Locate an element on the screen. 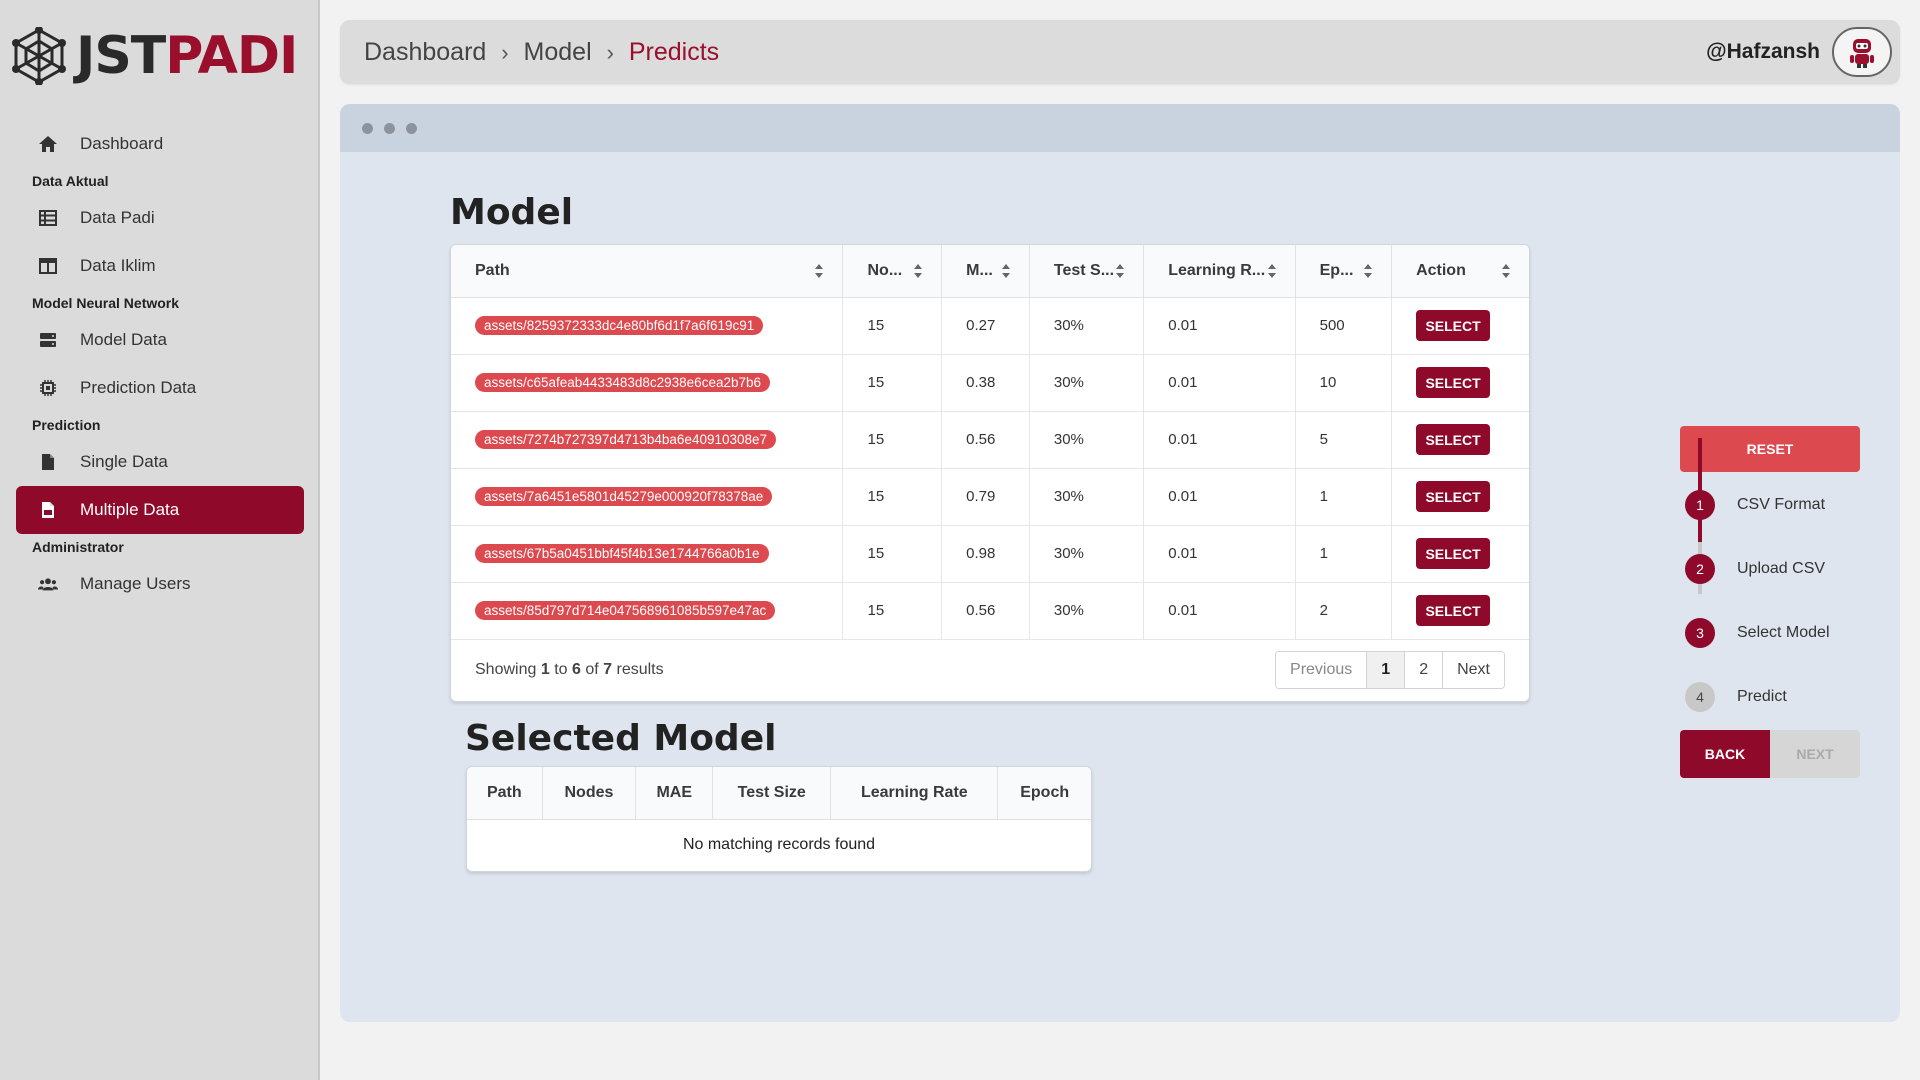 The image size is (1920, 1080). table-icon is located at coordinates (48, 218).